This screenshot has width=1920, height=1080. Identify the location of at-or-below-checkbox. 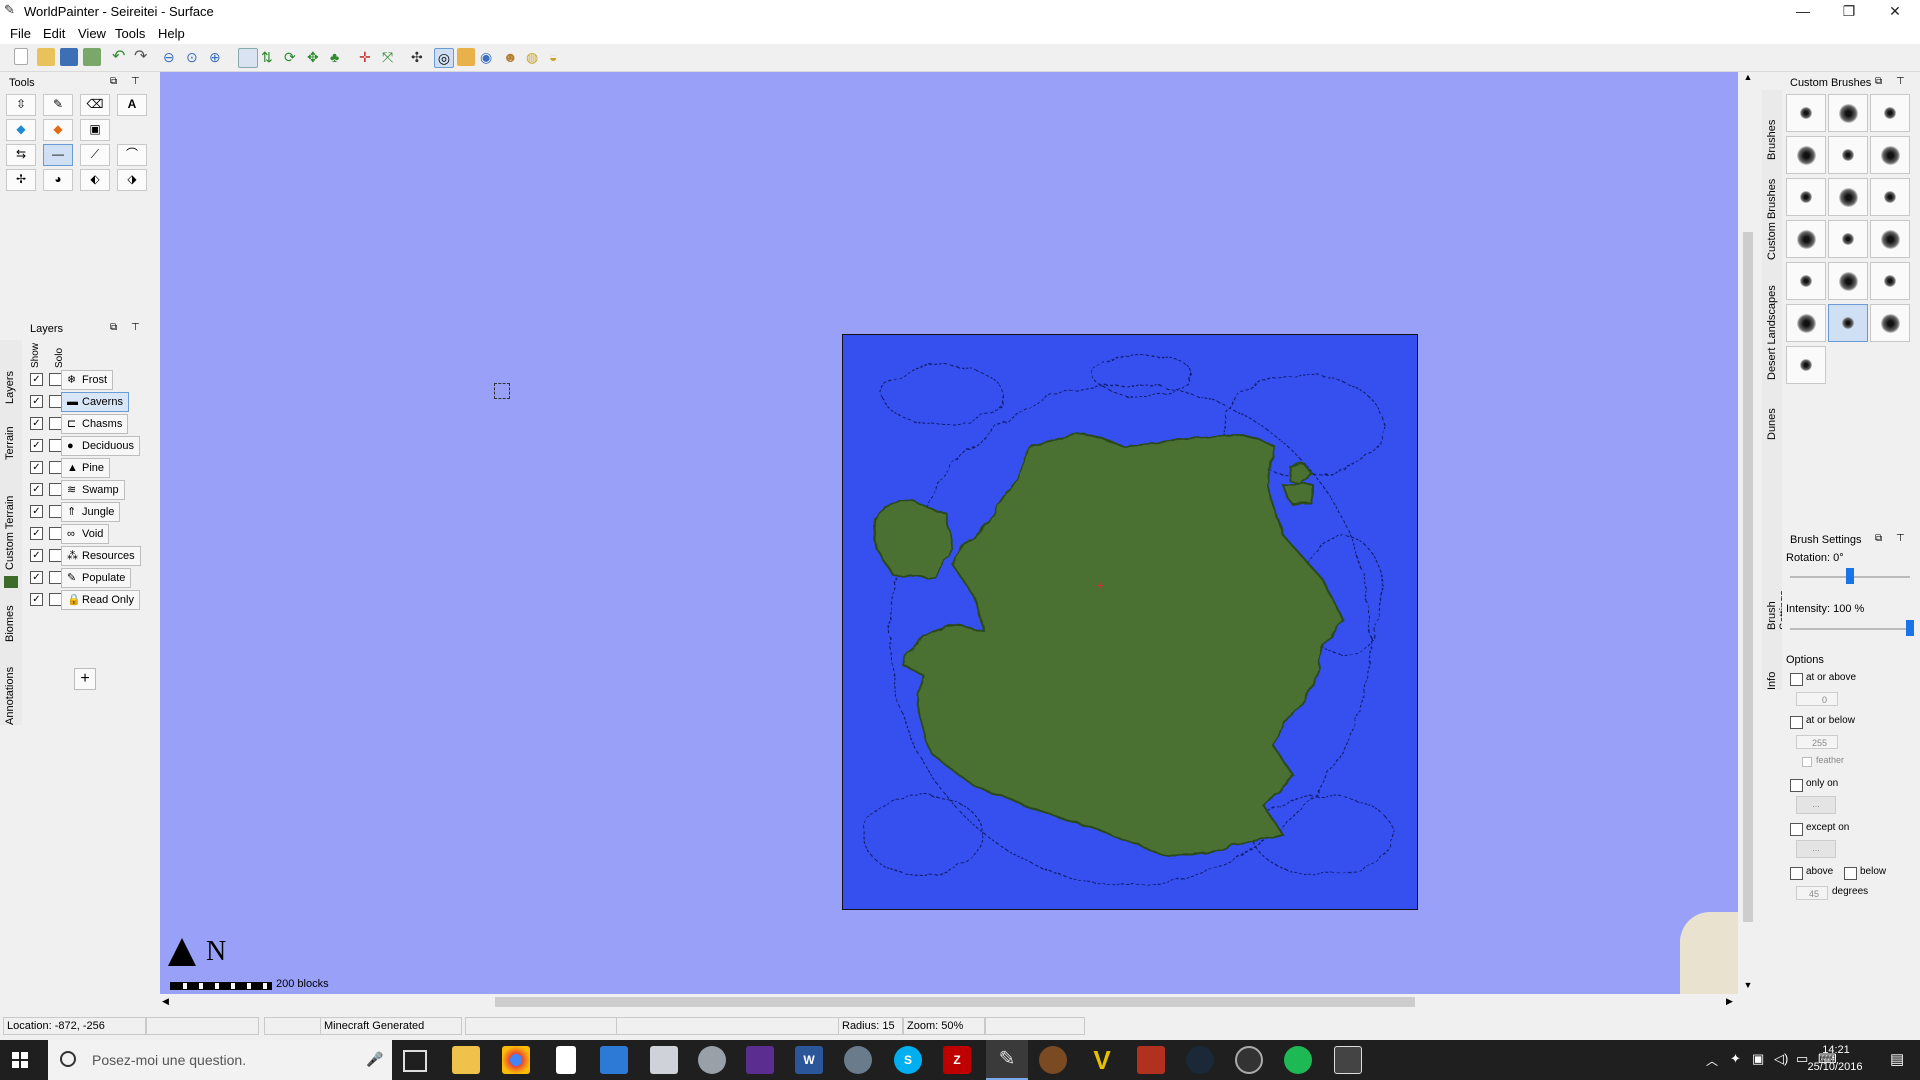
(1796, 722).